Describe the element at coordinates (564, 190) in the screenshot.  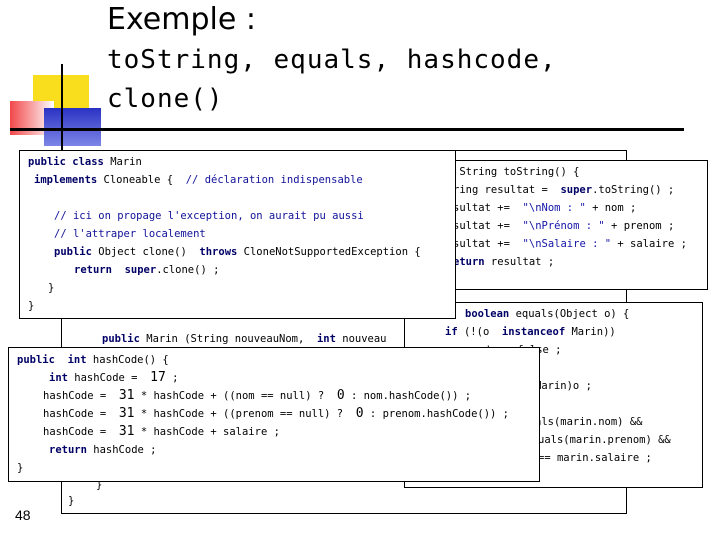
I see `code-line: ring resultat = super.toString() ;` at that location.